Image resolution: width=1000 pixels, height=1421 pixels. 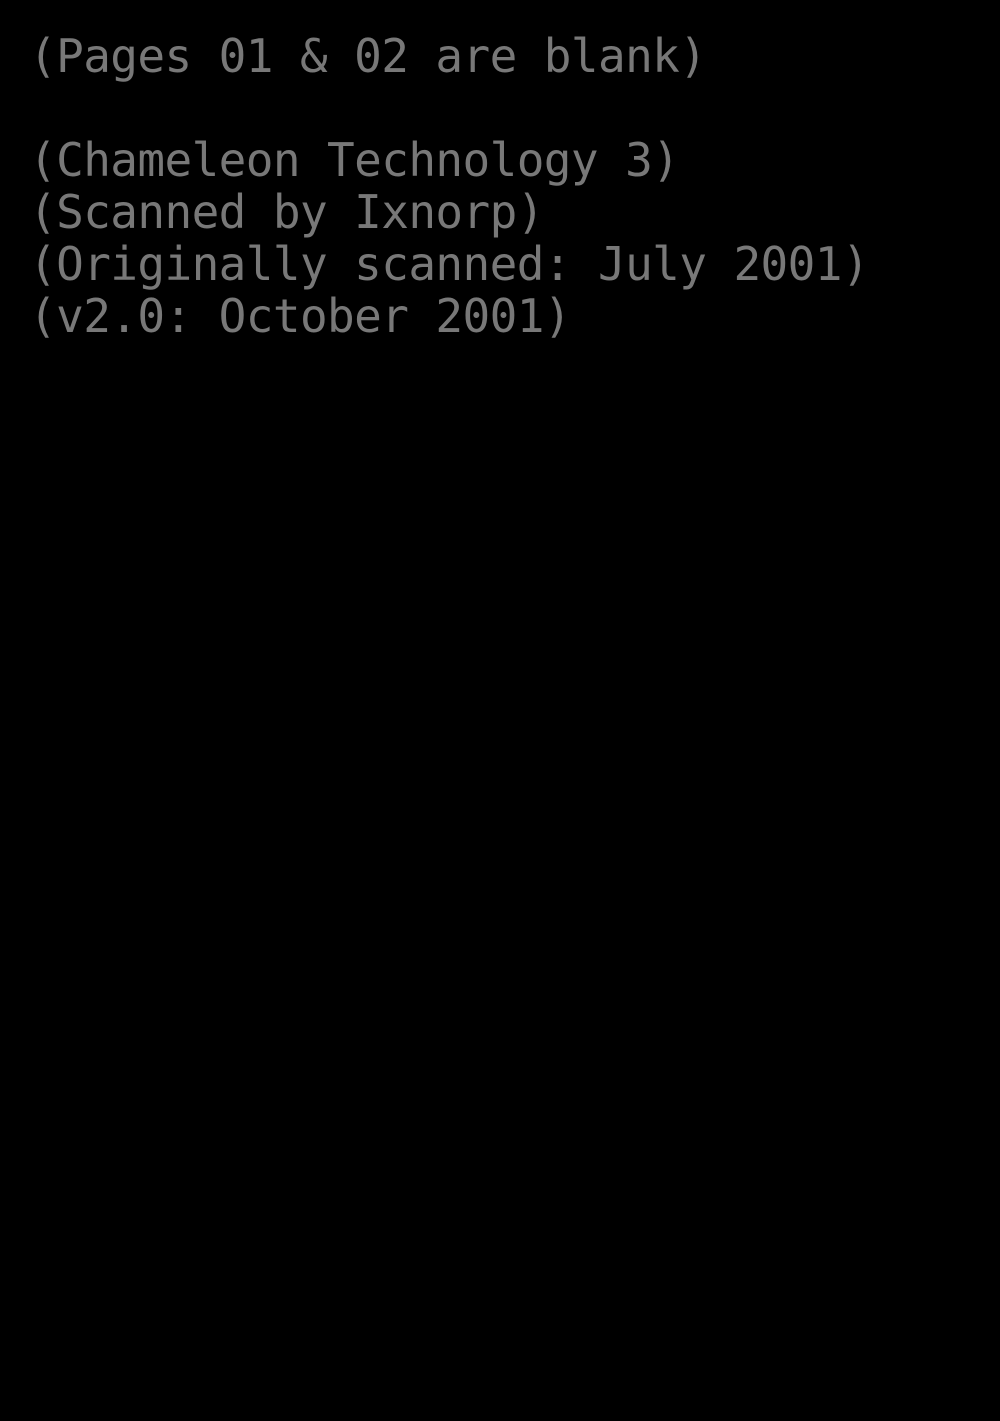 What do you see at coordinates (354, 160) in the screenshot?
I see `publication-title-line: (Chameleon Technology 3)` at bounding box center [354, 160].